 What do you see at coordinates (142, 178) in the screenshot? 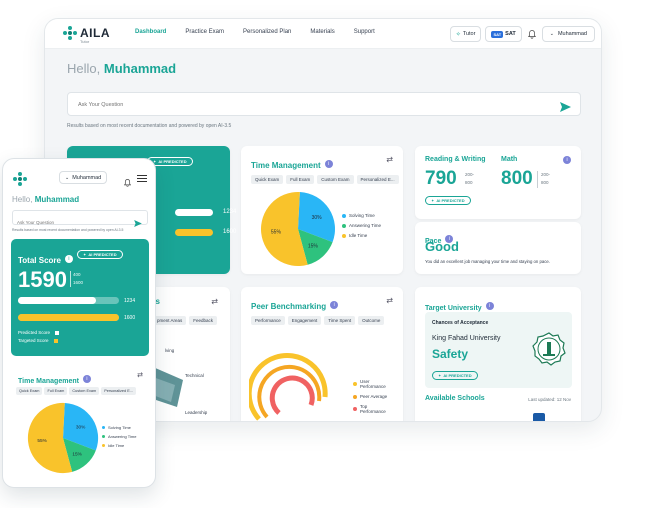
I see `hamburger-menu-icon` at bounding box center [142, 178].